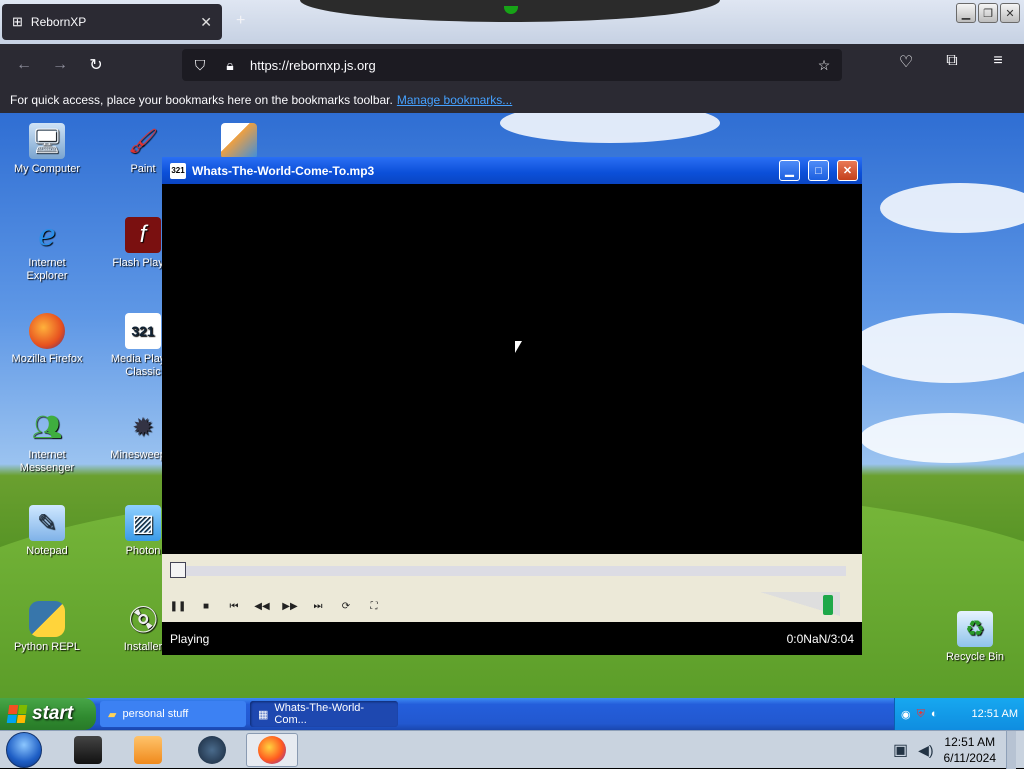 This screenshot has height=769, width=1024. I want to click on recycle-bin-icon: ♻, so click(975, 629).